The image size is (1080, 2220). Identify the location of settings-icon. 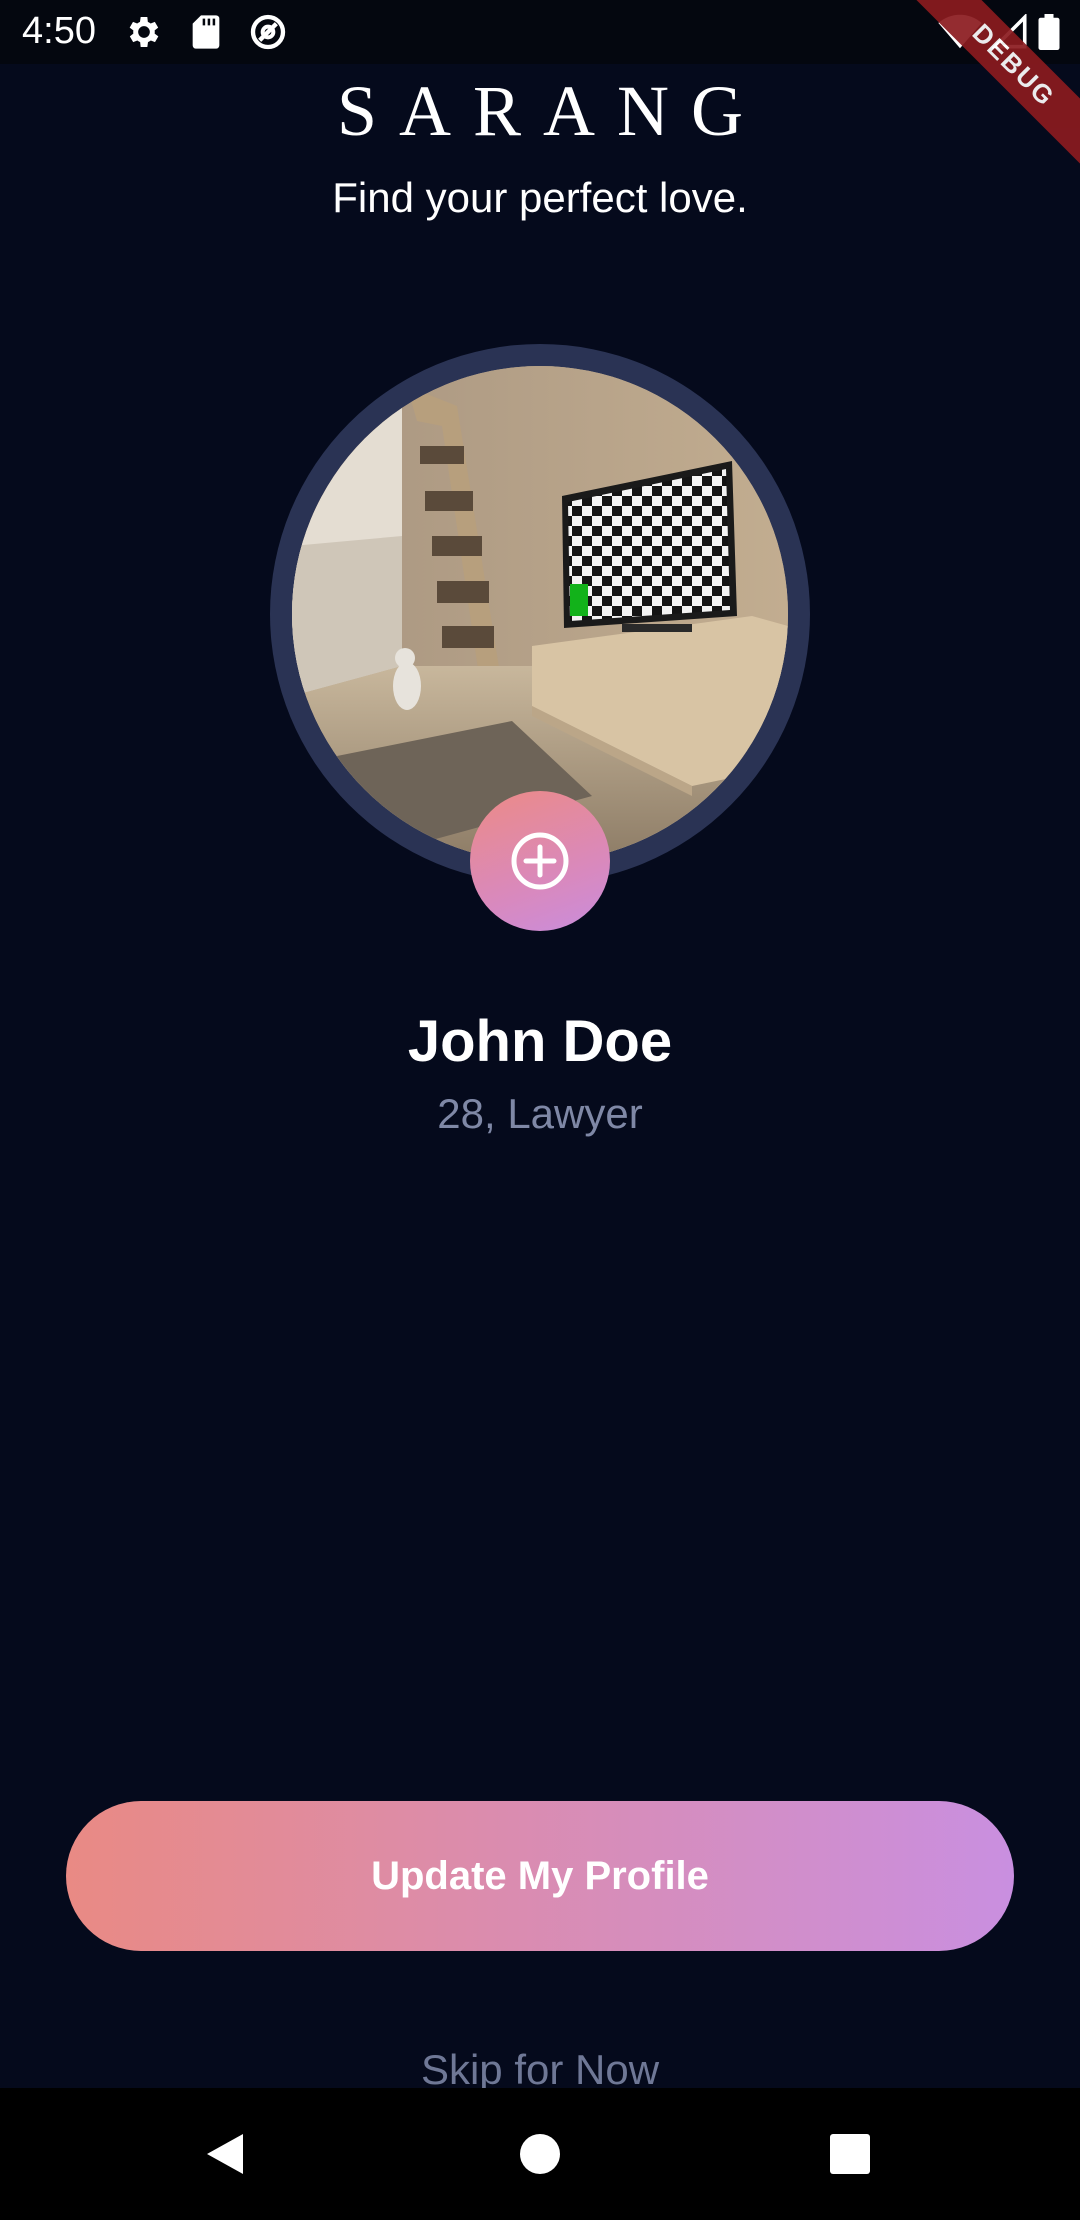
(144, 32).